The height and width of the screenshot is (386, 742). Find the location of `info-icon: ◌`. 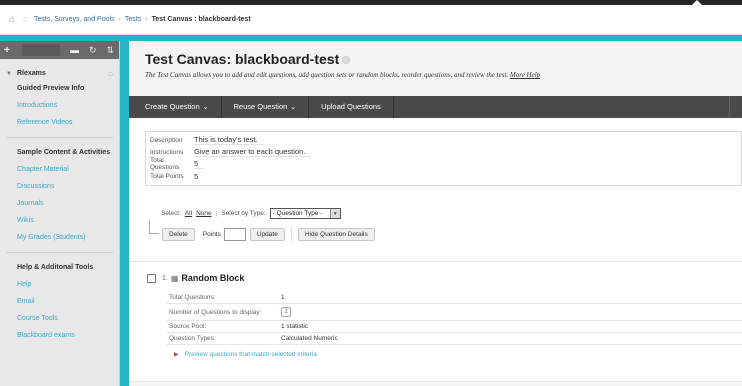

info-icon: ◌ is located at coordinates (26, 20).